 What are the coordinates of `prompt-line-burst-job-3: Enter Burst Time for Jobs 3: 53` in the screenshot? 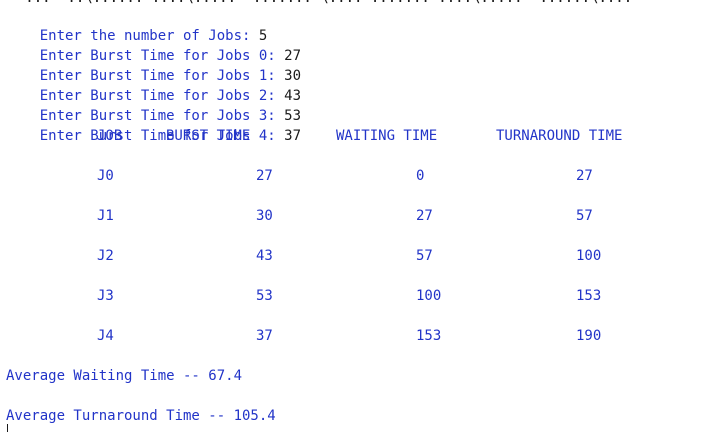 It's located at (153, 105).